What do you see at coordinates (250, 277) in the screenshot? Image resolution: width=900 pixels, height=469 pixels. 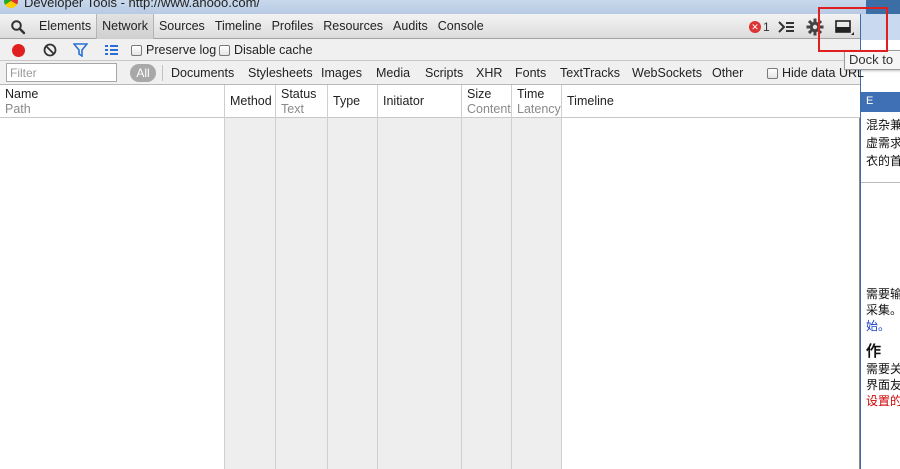 I see `column-method-body` at bounding box center [250, 277].